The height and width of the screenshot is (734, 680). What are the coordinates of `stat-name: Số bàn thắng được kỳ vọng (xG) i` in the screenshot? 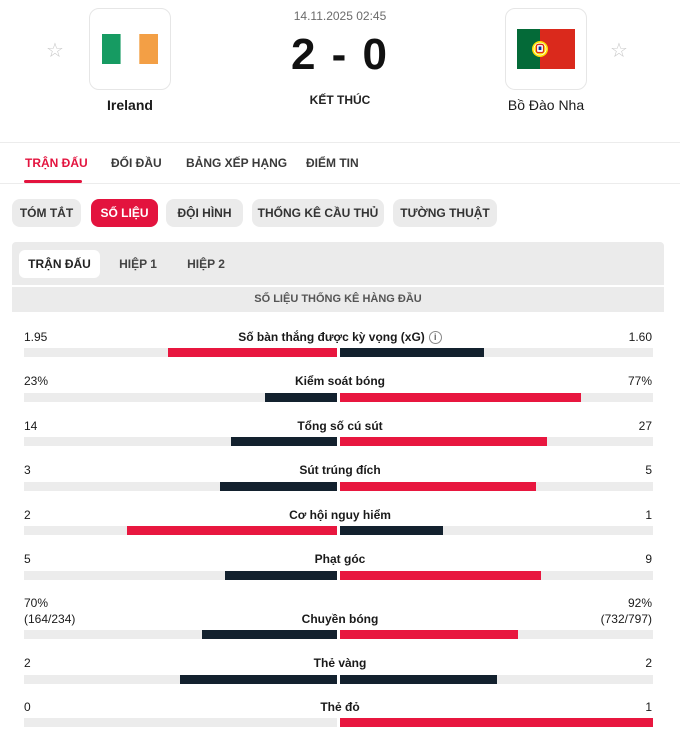 It's located at (340, 337).